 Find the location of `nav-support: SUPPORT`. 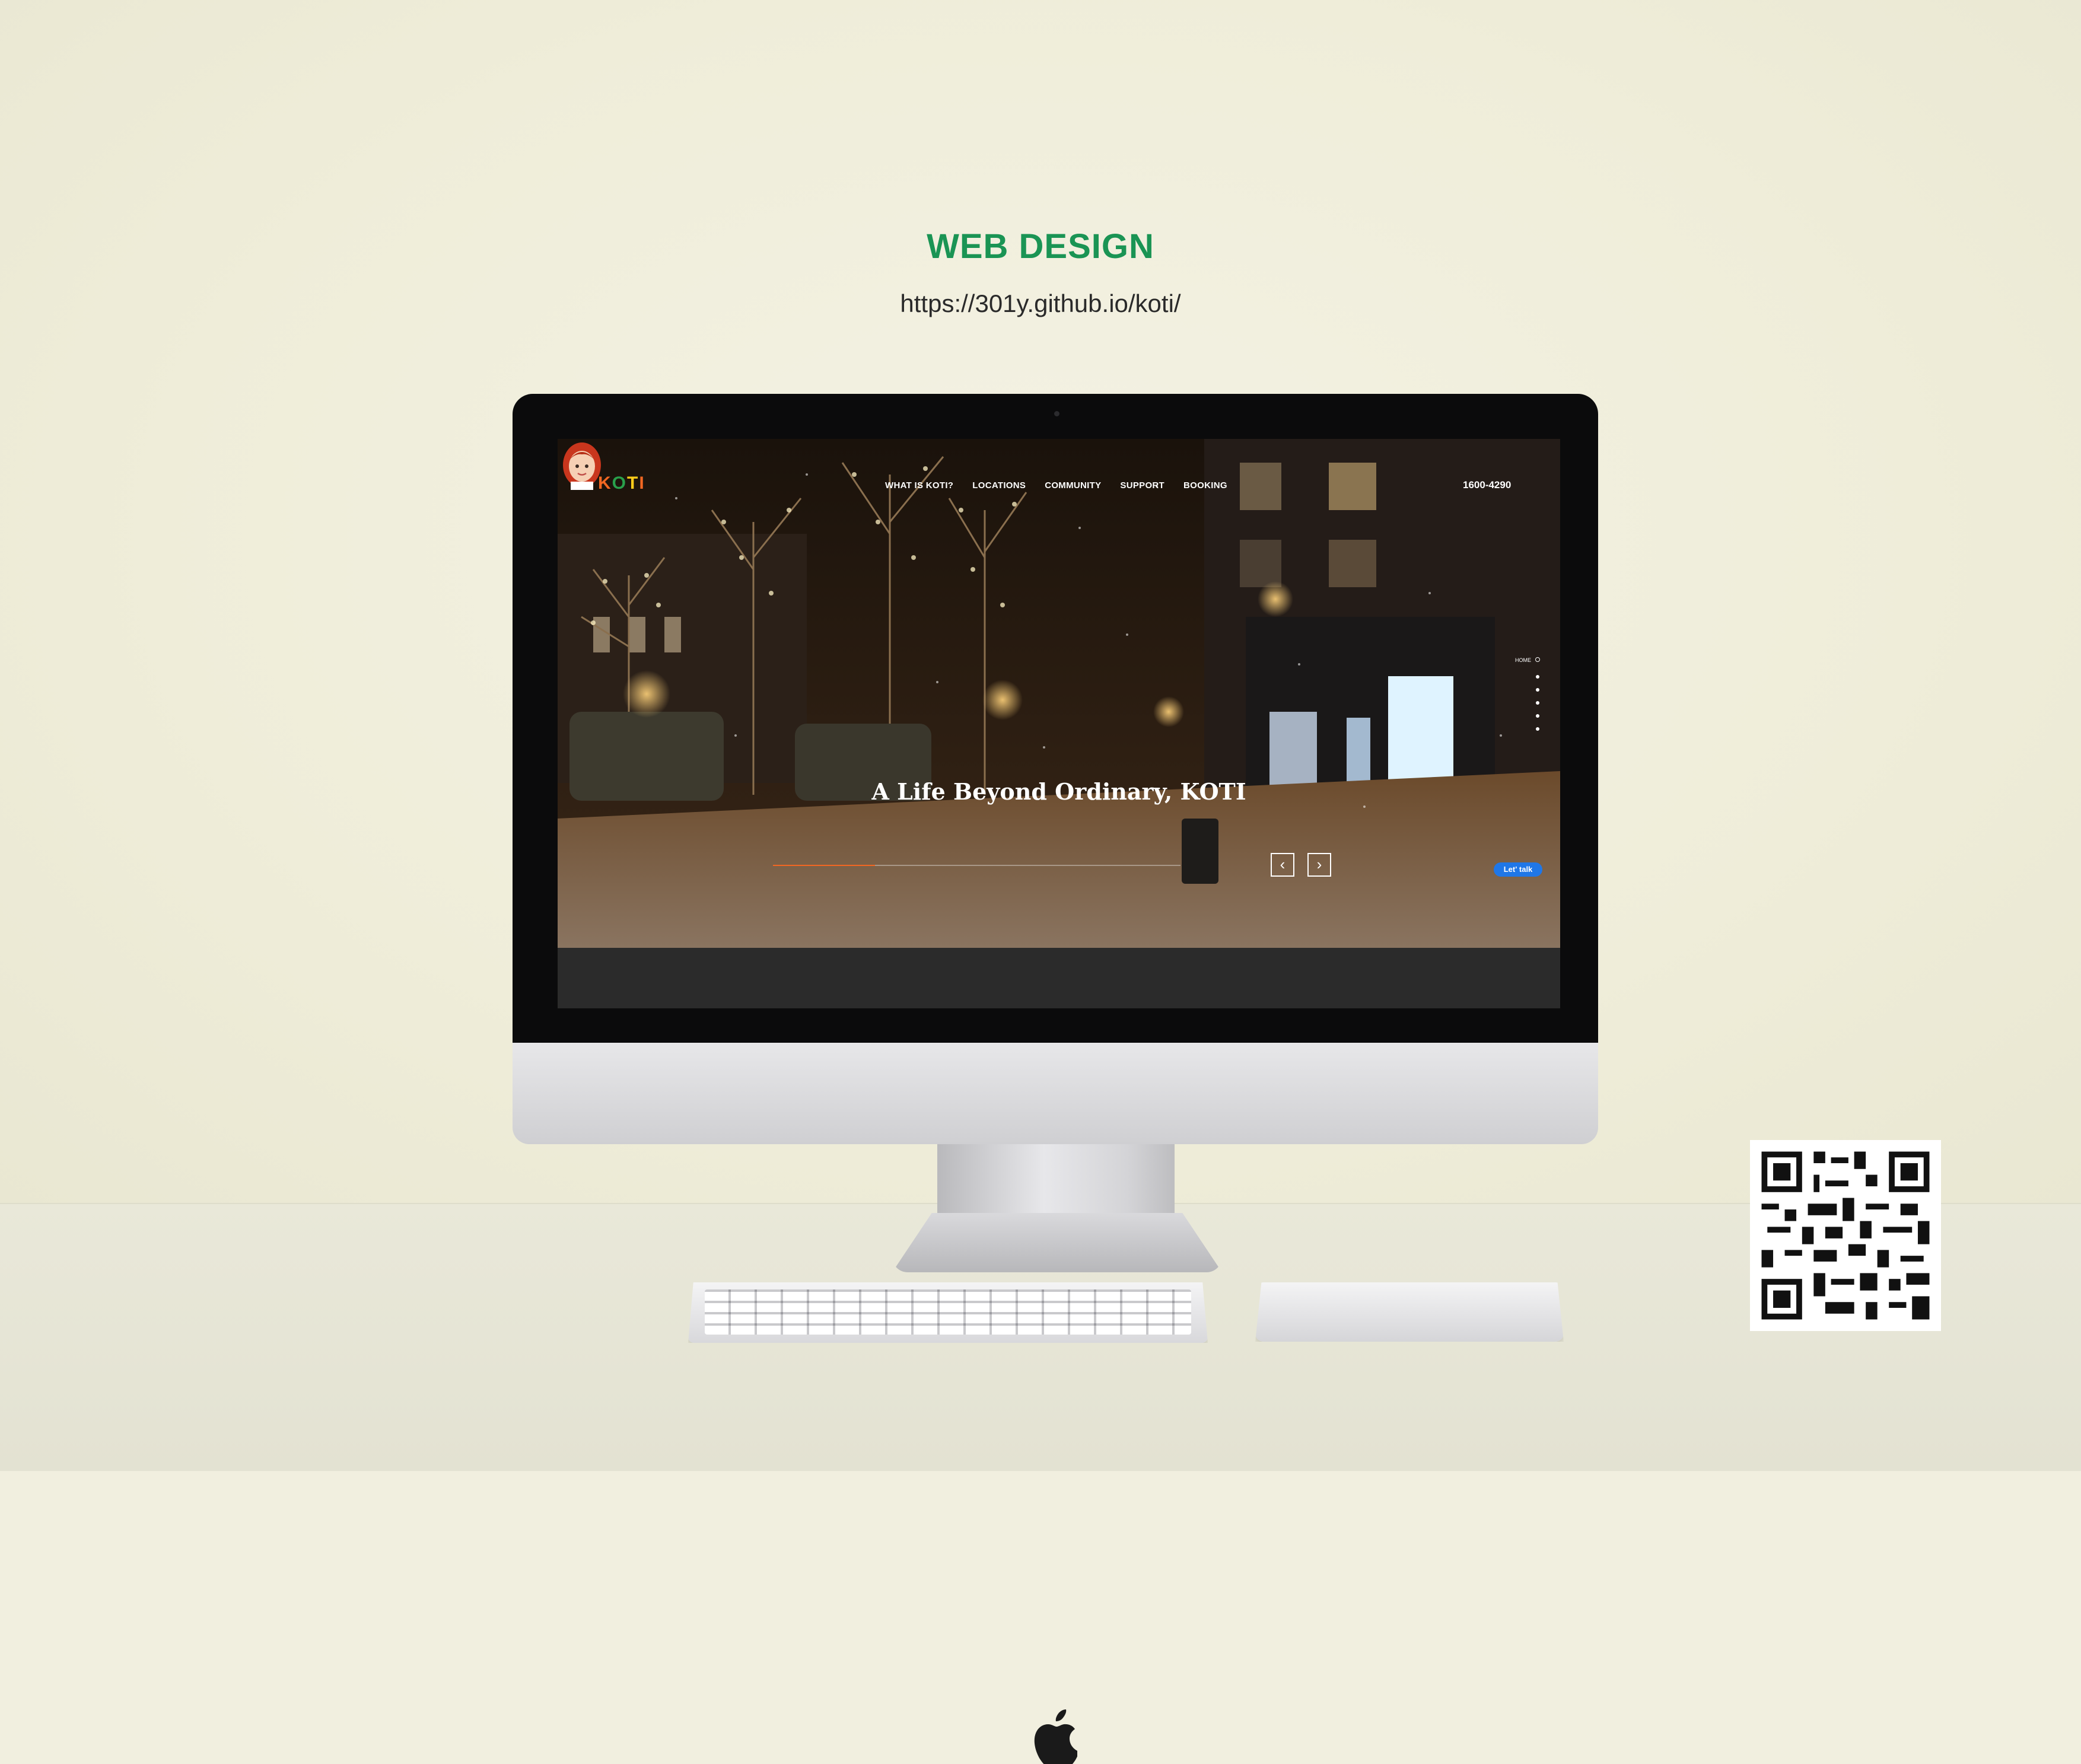

nav-support: SUPPORT is located at coordinates (1142, 485).